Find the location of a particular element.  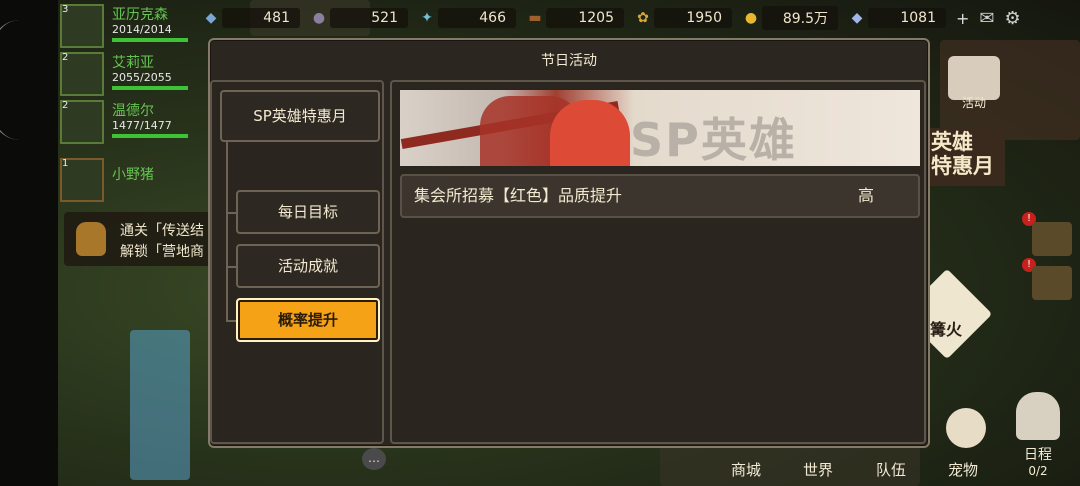

team-member: 1 小野猪 is located at coordinates (125, 180).